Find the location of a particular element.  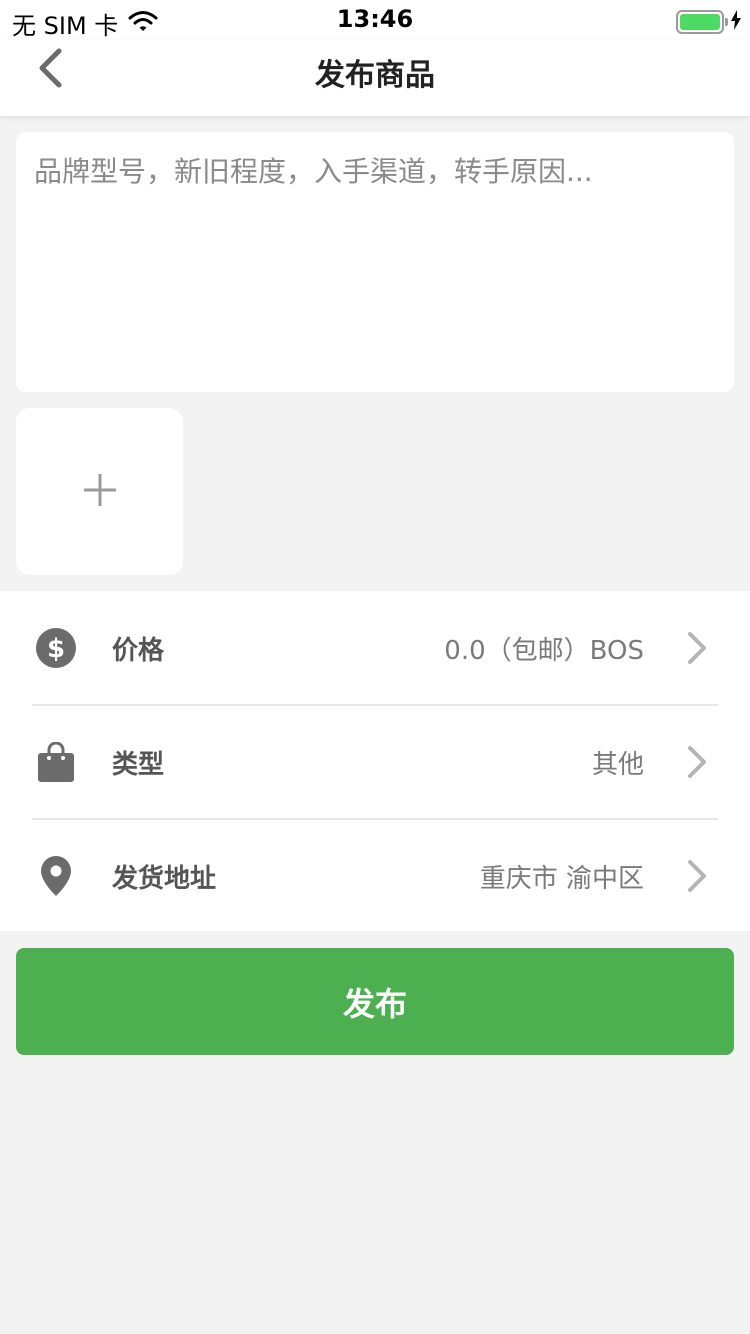

status-right is located at coordinates (709, 22).